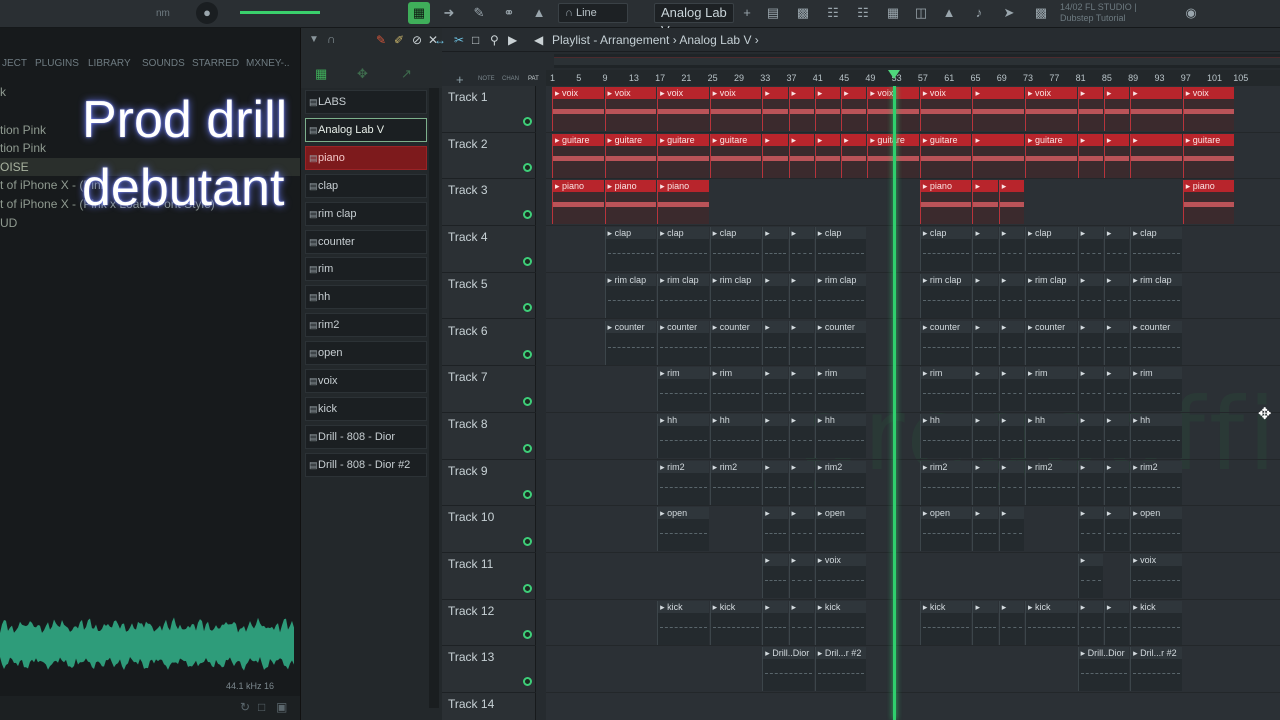  Describe the element at coordinates (163, 63) in the screenshot. I see `browser-tab: SOUNDS` at that location.